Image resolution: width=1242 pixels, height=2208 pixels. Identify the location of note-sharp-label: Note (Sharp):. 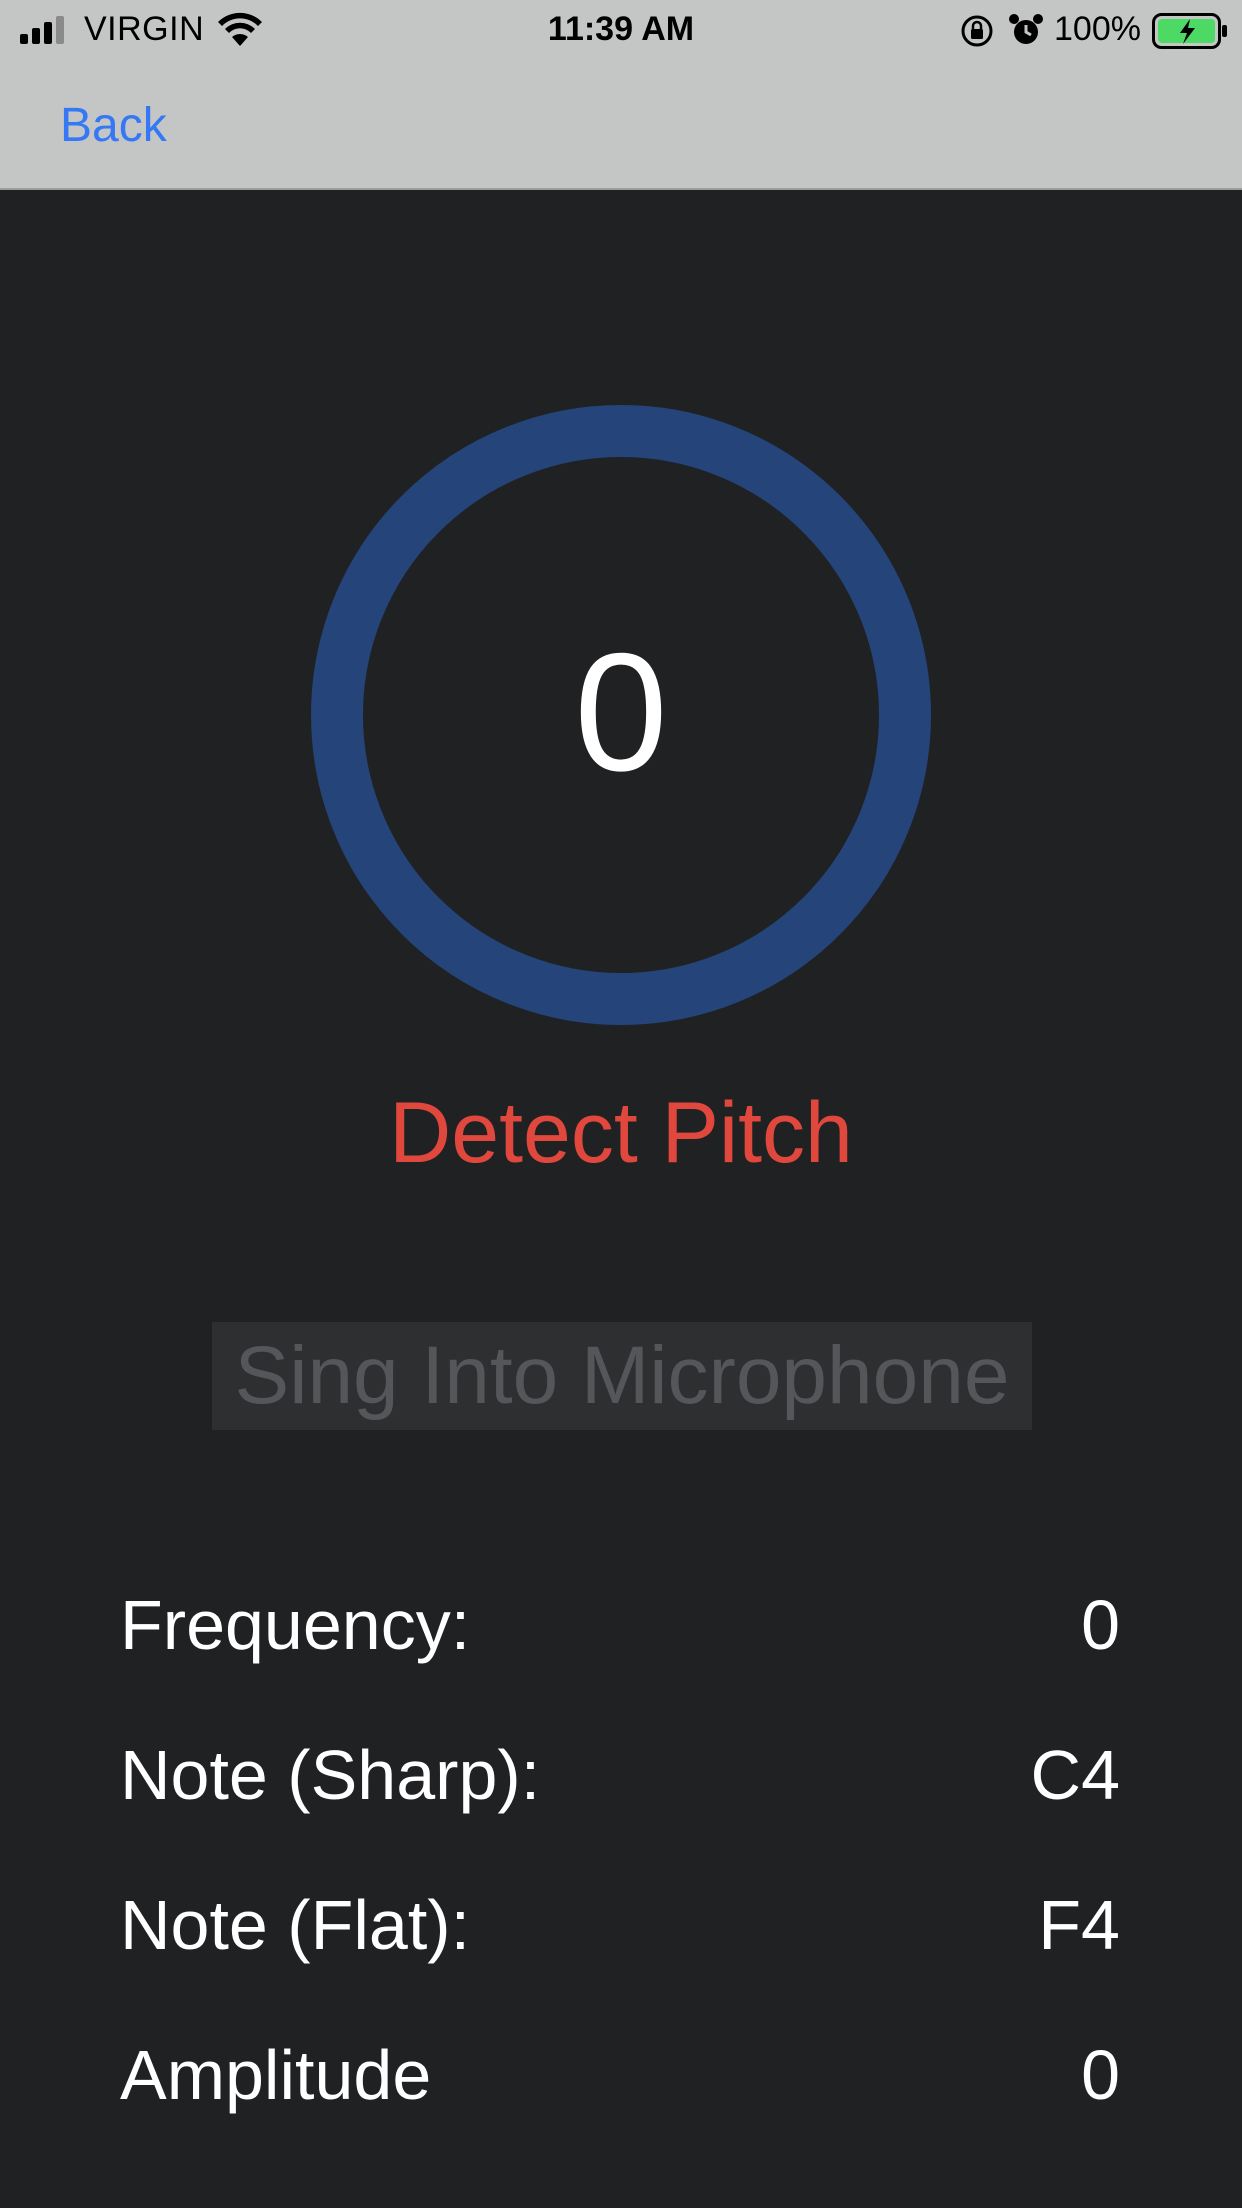
(330, 1775).